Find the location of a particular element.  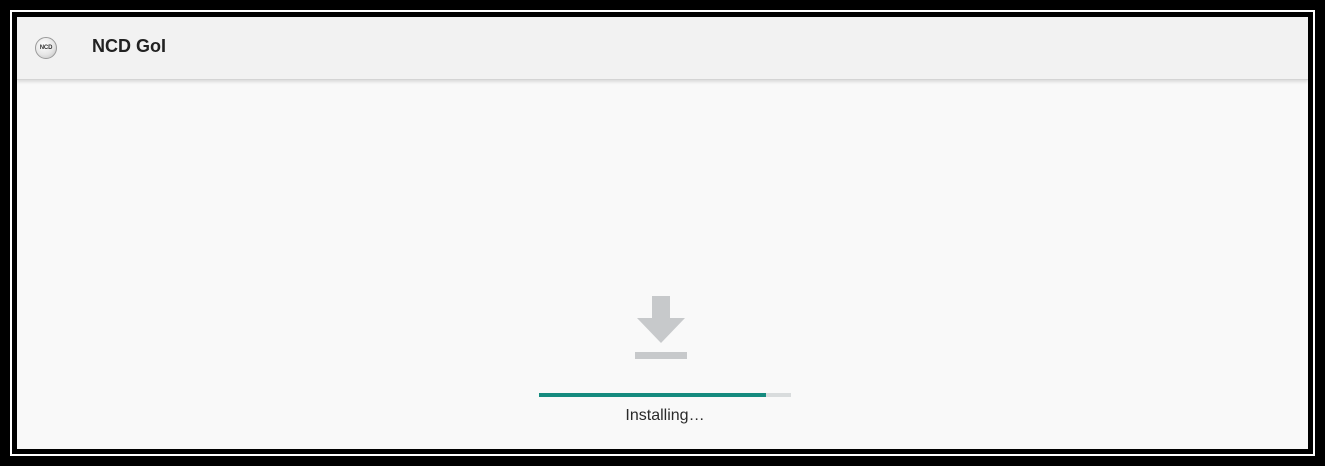

download-icon is located at coordinates (661, 327).